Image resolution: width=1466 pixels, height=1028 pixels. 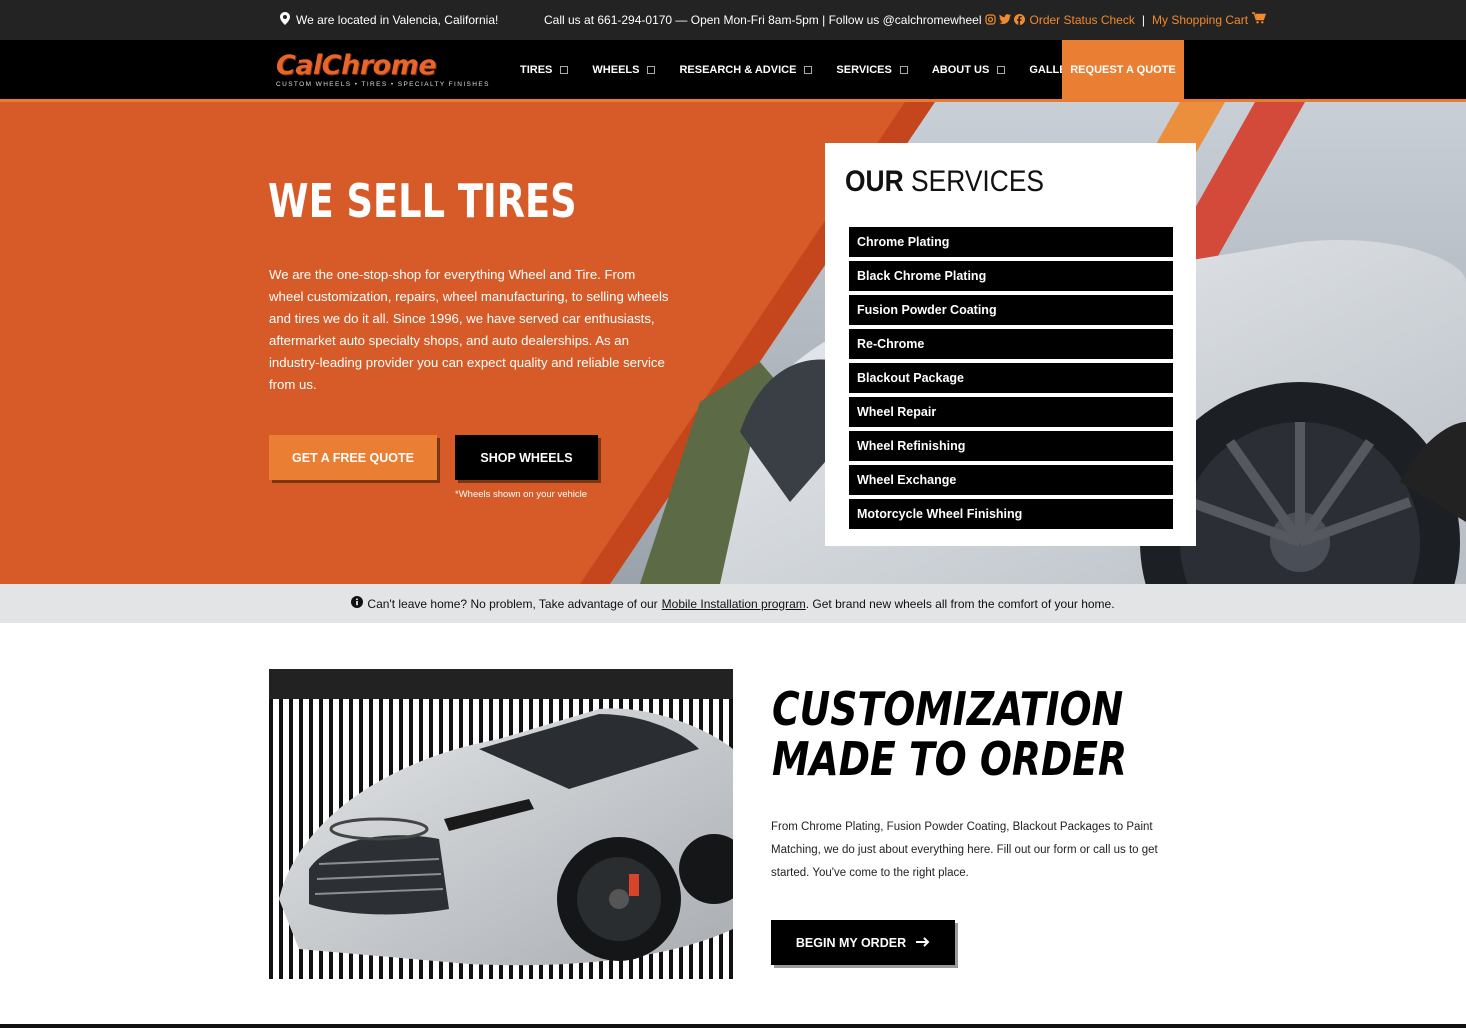 What do you see at coordinates (1123, 70) in the screenshot?
I see `request-quote-button: REQUEST A QUOTE` at bounding box center [1123, 70].